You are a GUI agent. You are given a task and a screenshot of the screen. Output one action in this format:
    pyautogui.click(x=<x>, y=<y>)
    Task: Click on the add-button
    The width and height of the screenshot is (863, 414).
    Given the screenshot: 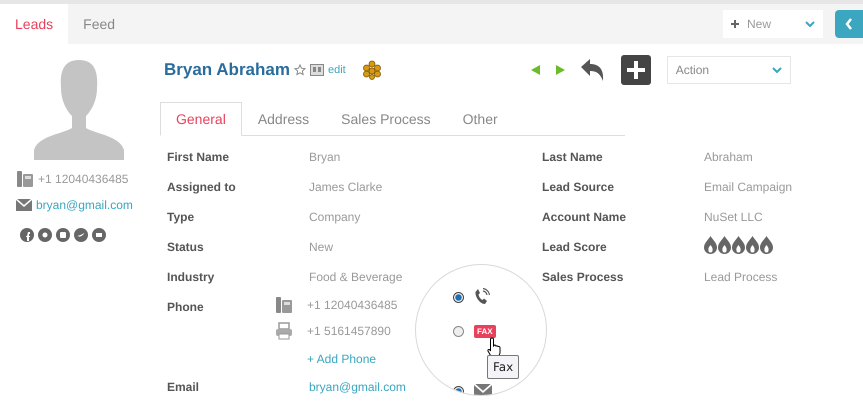 What is the action you would take?
    pyautogui.click(x=635, y=70)
    